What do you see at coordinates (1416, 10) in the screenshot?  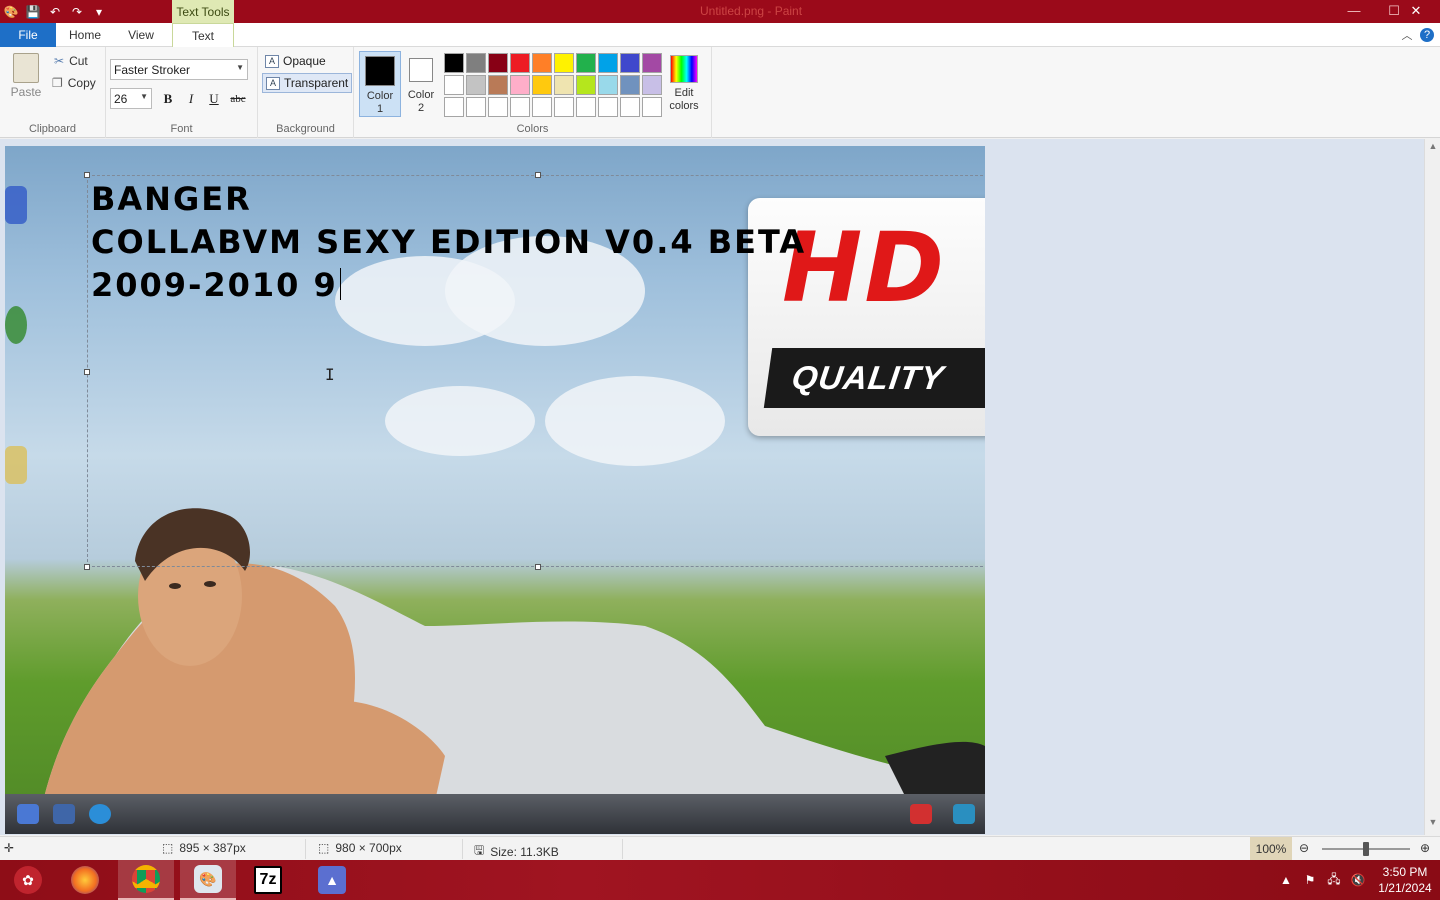 I see `close-button: ✕` at bounding box center [1416, 10].